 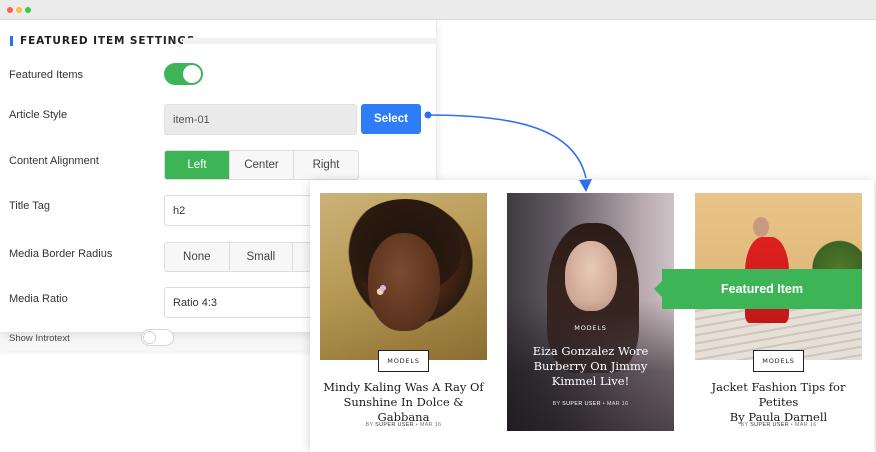 I want to click on connector-arrowhead-icon, so click(x=585, y=185).